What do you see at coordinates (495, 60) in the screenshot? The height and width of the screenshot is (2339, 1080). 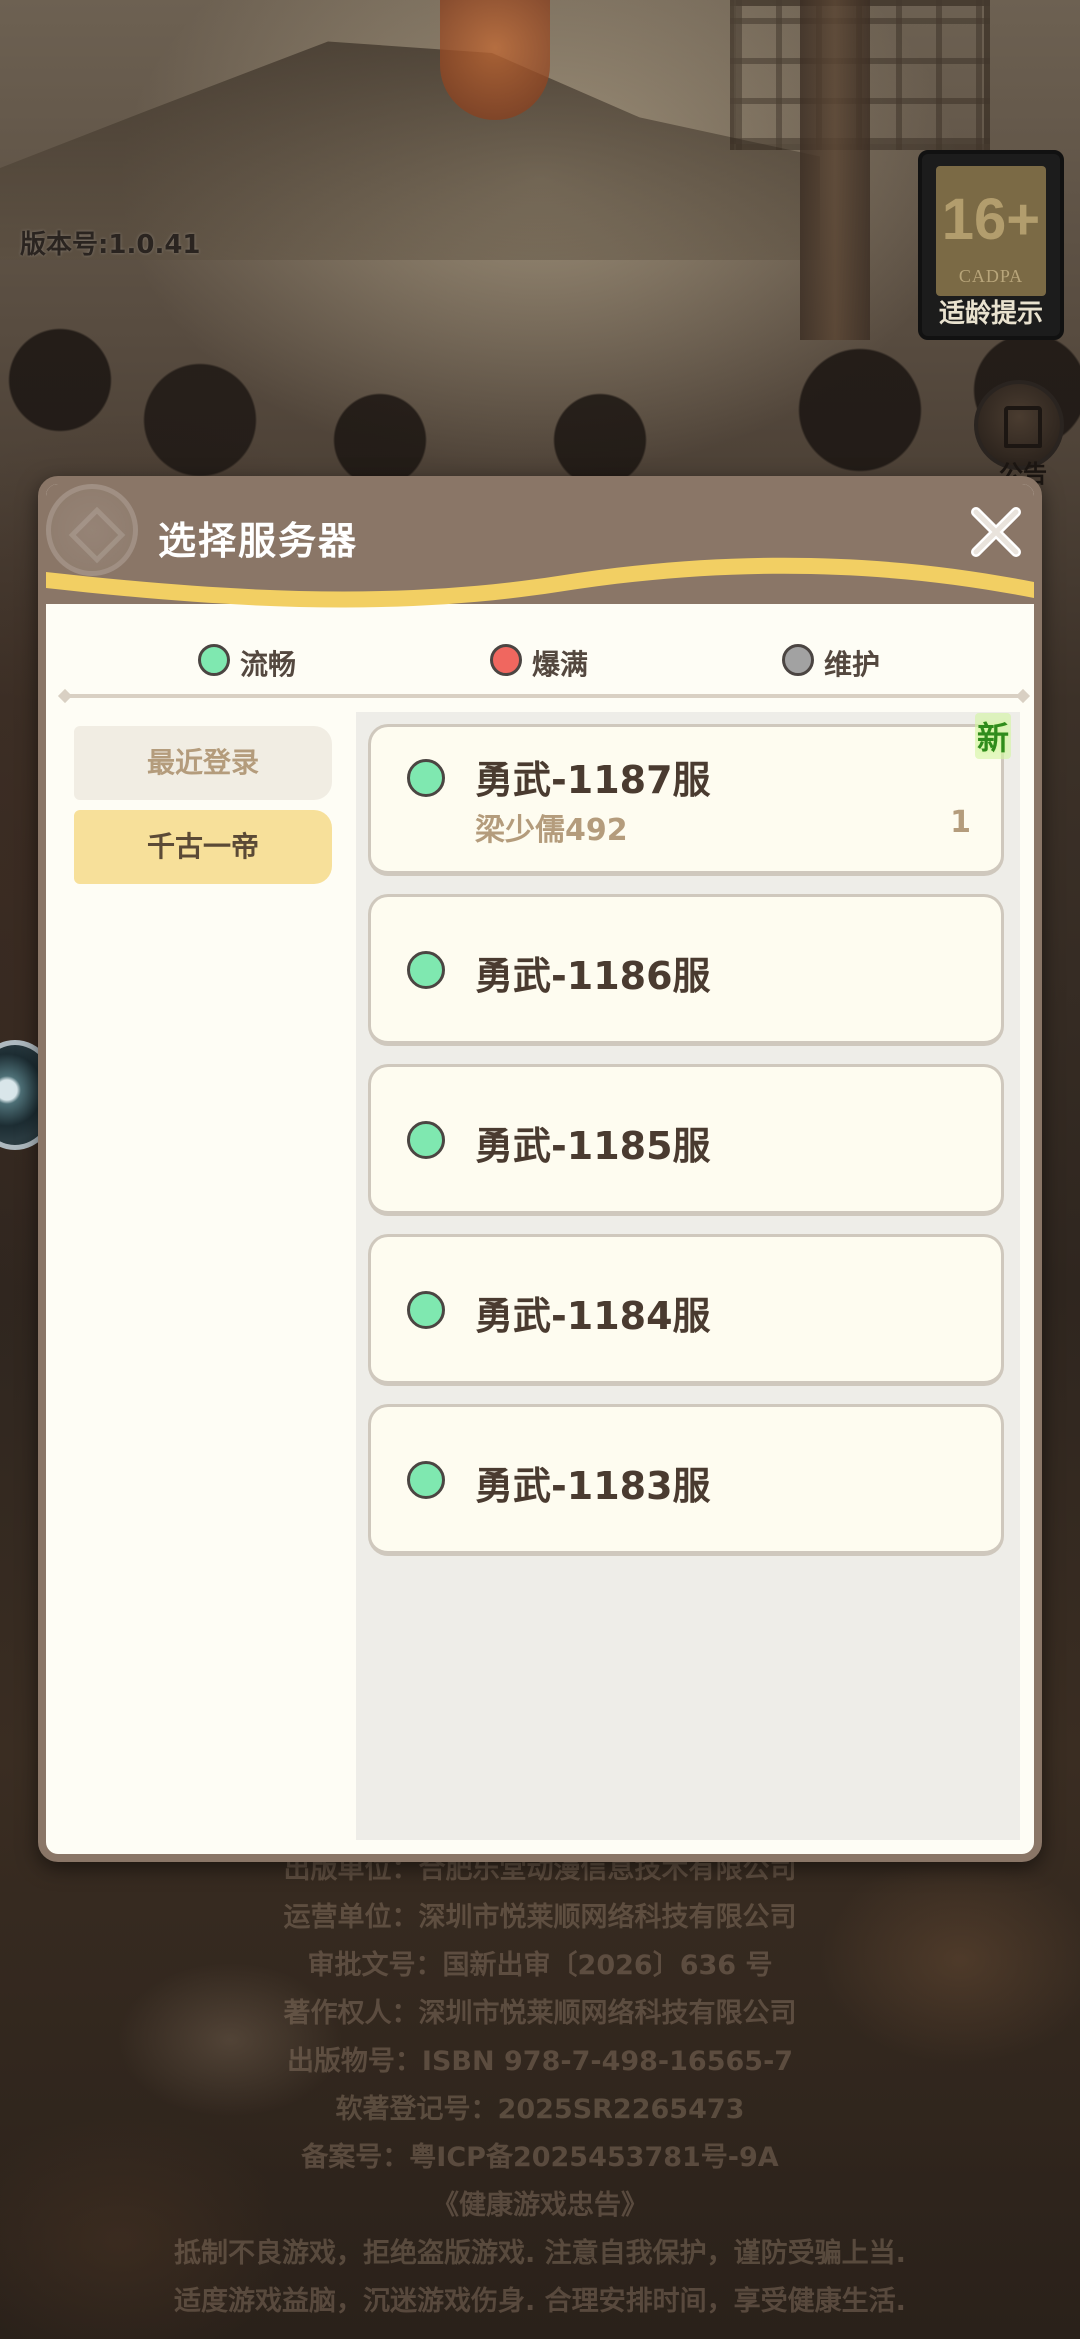 I see `background-lantern` at bounding box center [495, 60].